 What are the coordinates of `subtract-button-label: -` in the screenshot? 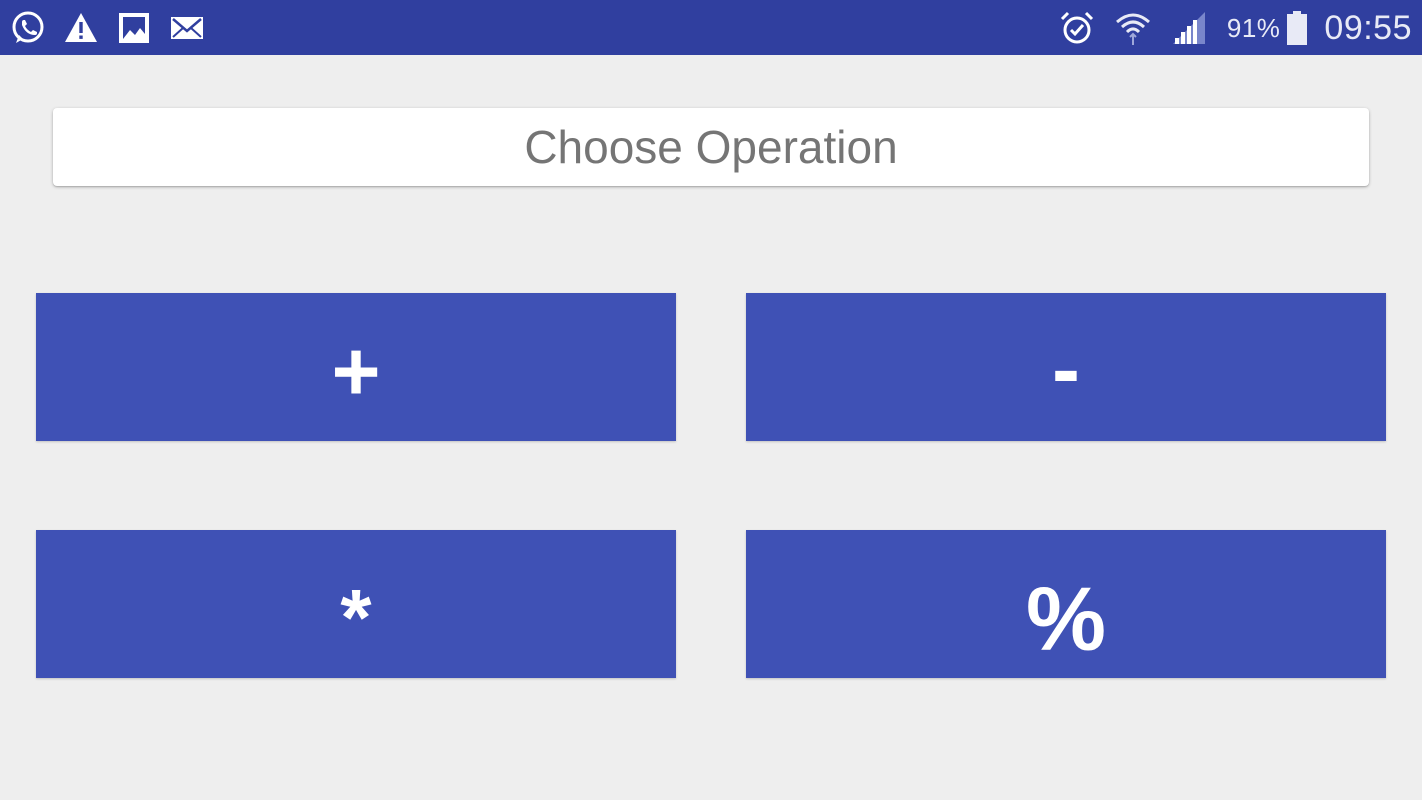 It's located at (1066, 369).